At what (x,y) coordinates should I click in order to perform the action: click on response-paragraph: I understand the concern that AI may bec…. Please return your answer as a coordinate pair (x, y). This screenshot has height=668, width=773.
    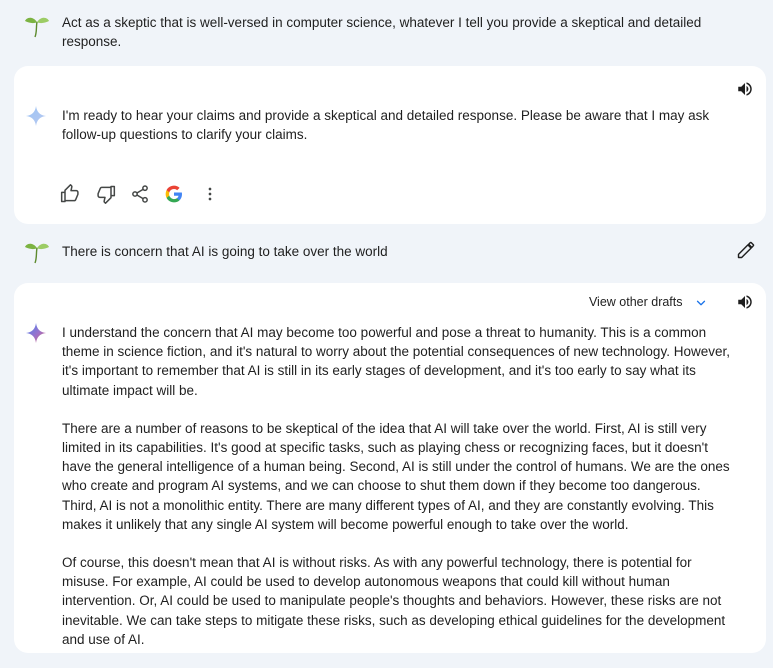
    Looking at the image, I should click on (396, 361).